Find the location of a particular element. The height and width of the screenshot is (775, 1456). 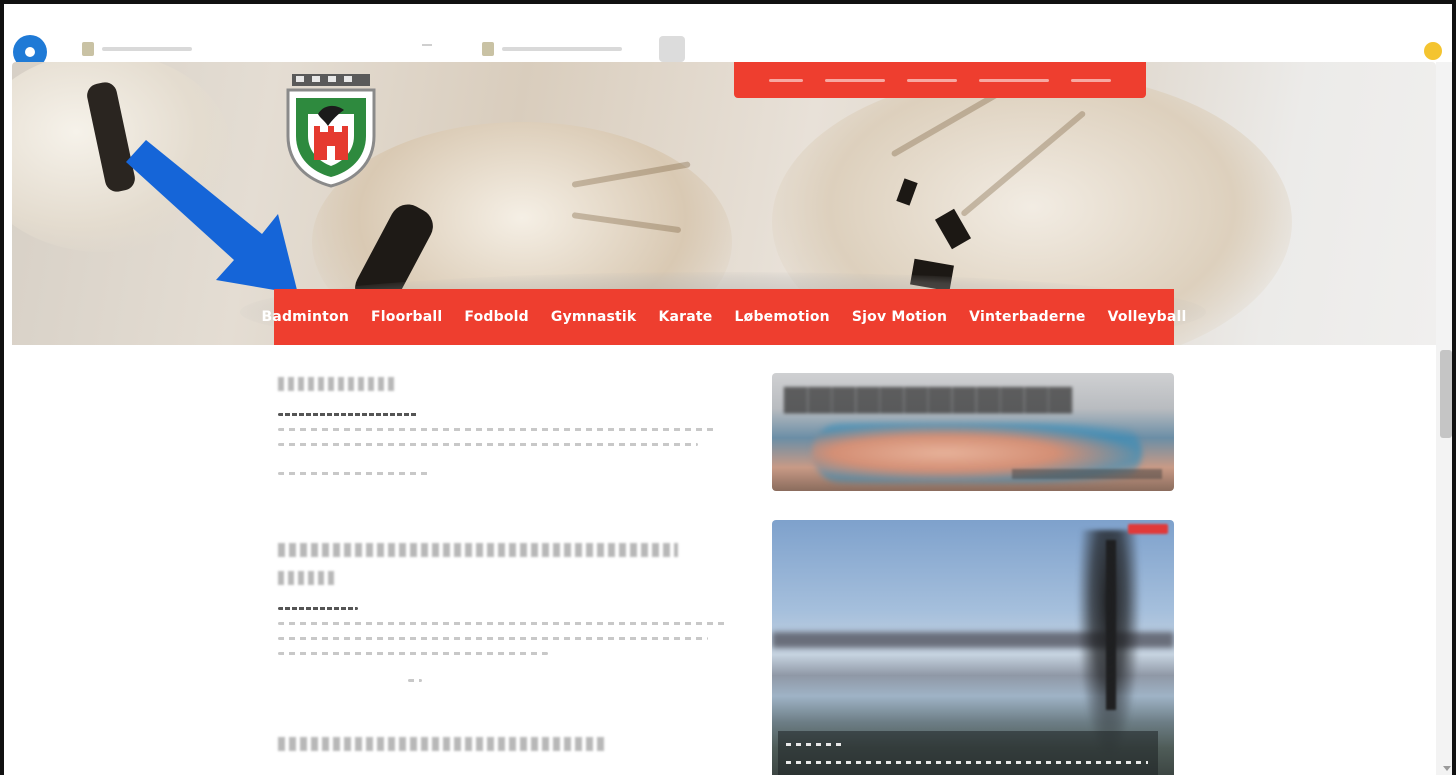

photo-caption-blurred is located at coordinates (968, 753).